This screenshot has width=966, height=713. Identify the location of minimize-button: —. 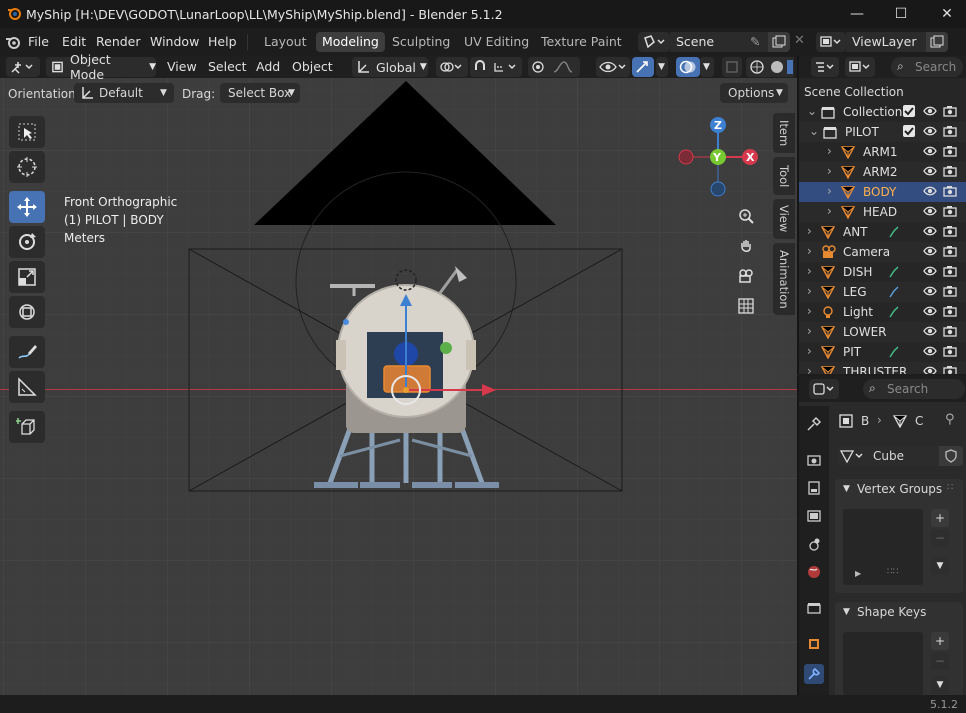
(857, 14).